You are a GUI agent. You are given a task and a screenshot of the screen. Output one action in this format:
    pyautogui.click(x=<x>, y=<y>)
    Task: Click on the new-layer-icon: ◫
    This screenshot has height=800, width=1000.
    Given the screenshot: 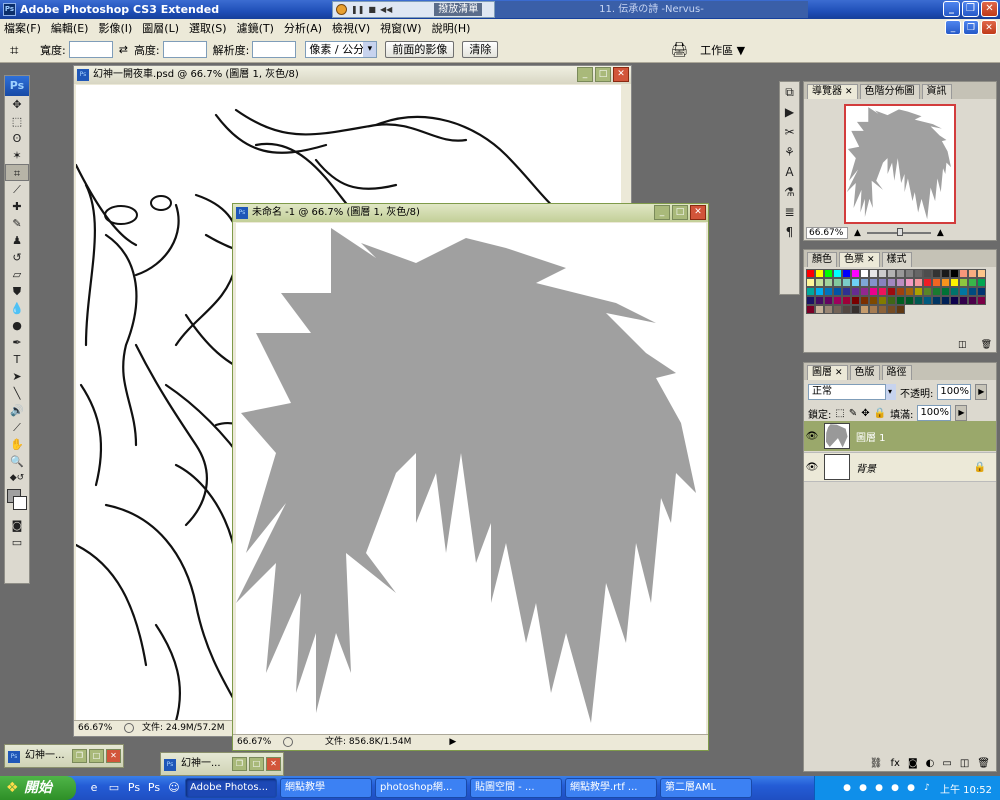 What is the action you would take?
    pyautogui.click(x=964, y=763)
    